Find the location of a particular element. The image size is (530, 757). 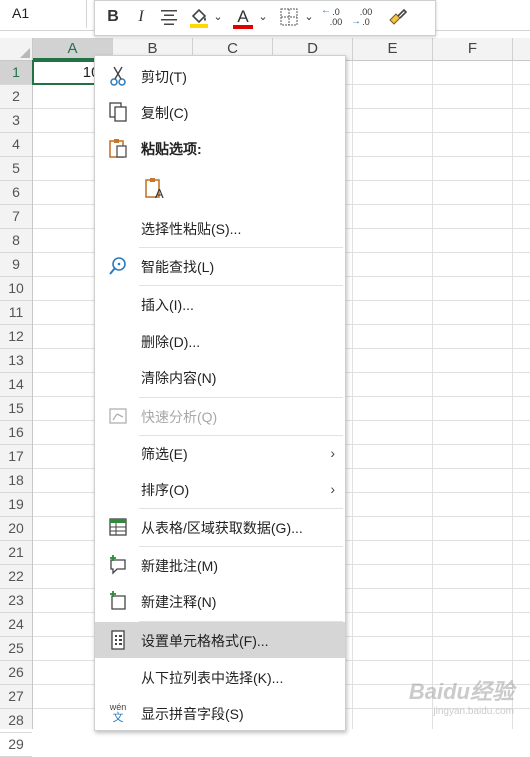

menu-label-cut: 剪切(T) is located at coordinates (164, 77).